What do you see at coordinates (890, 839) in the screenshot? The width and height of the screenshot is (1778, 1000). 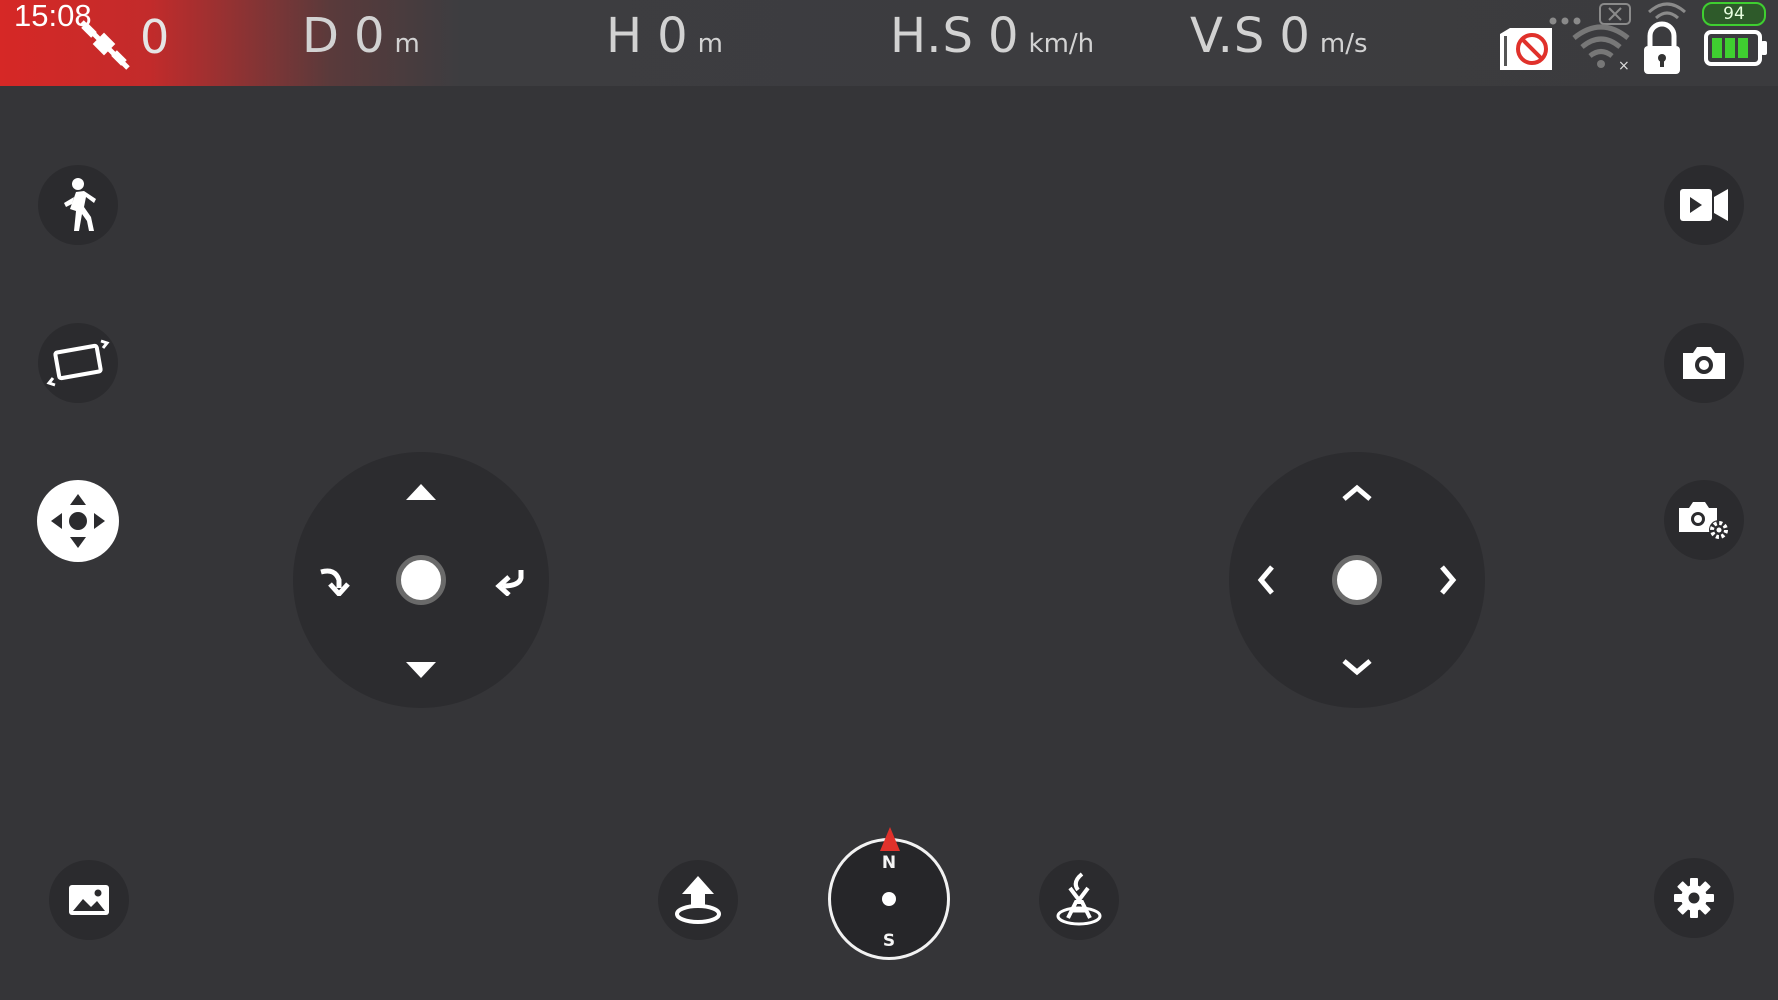 I see `compass-needle` at bounding box center [890, 839].